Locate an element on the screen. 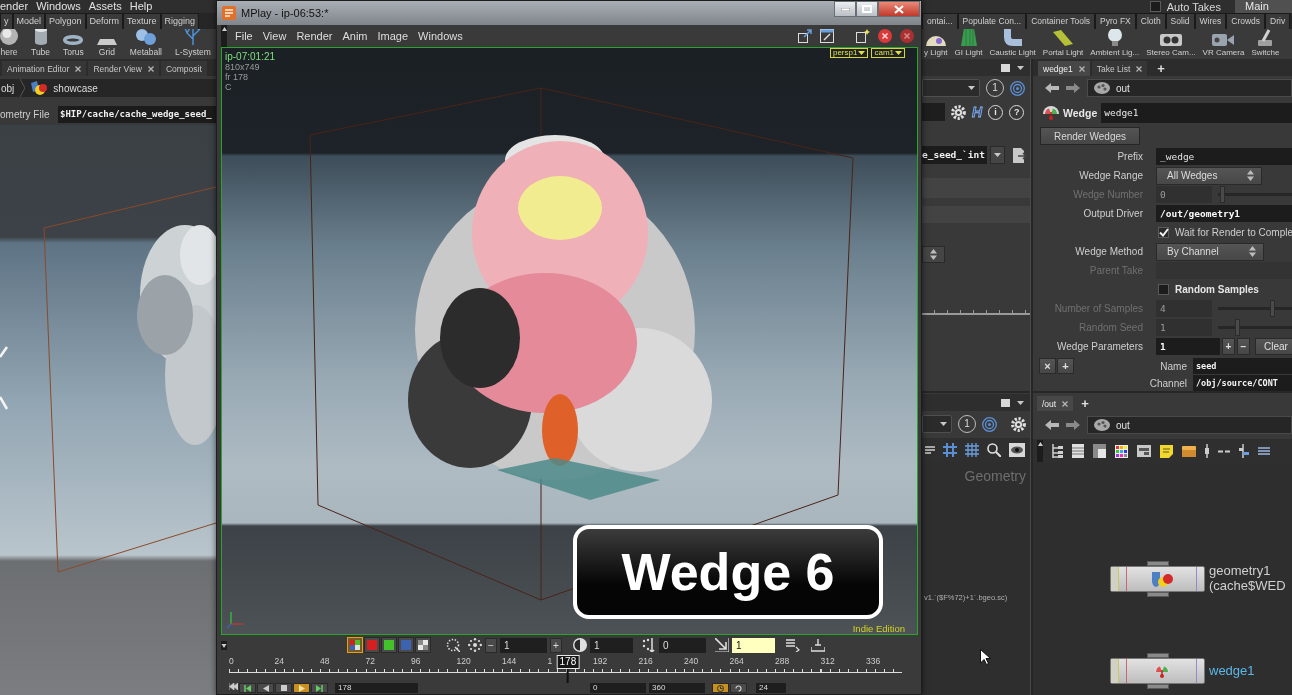 This screenshot has width=1292, height=695. shelf-tool: Metaball is located at coordinates (145, 44).